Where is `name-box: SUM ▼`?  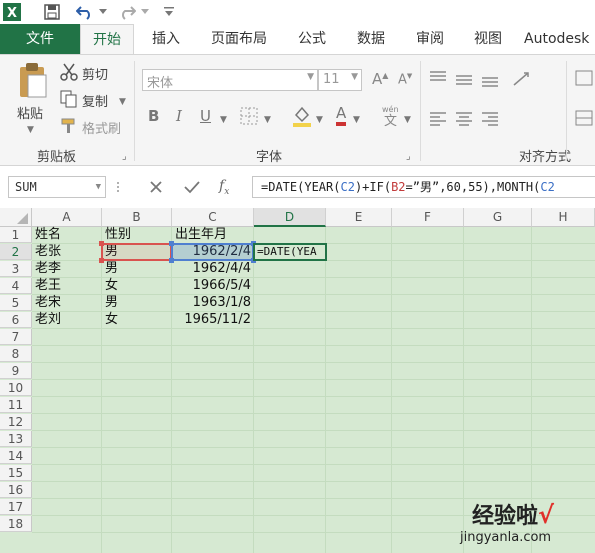
name-box: SUM ▼ is located at coordinates (57, 187).